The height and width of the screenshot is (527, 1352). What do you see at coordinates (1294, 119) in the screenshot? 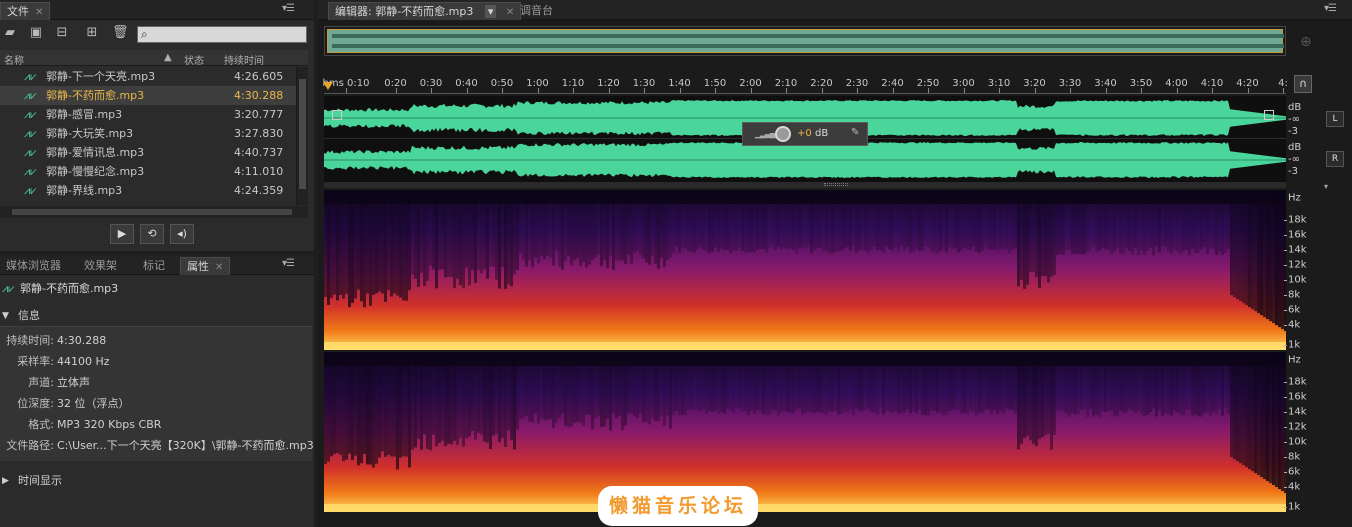
I see `db-label: -∞` at bounding box center [1294, 119].